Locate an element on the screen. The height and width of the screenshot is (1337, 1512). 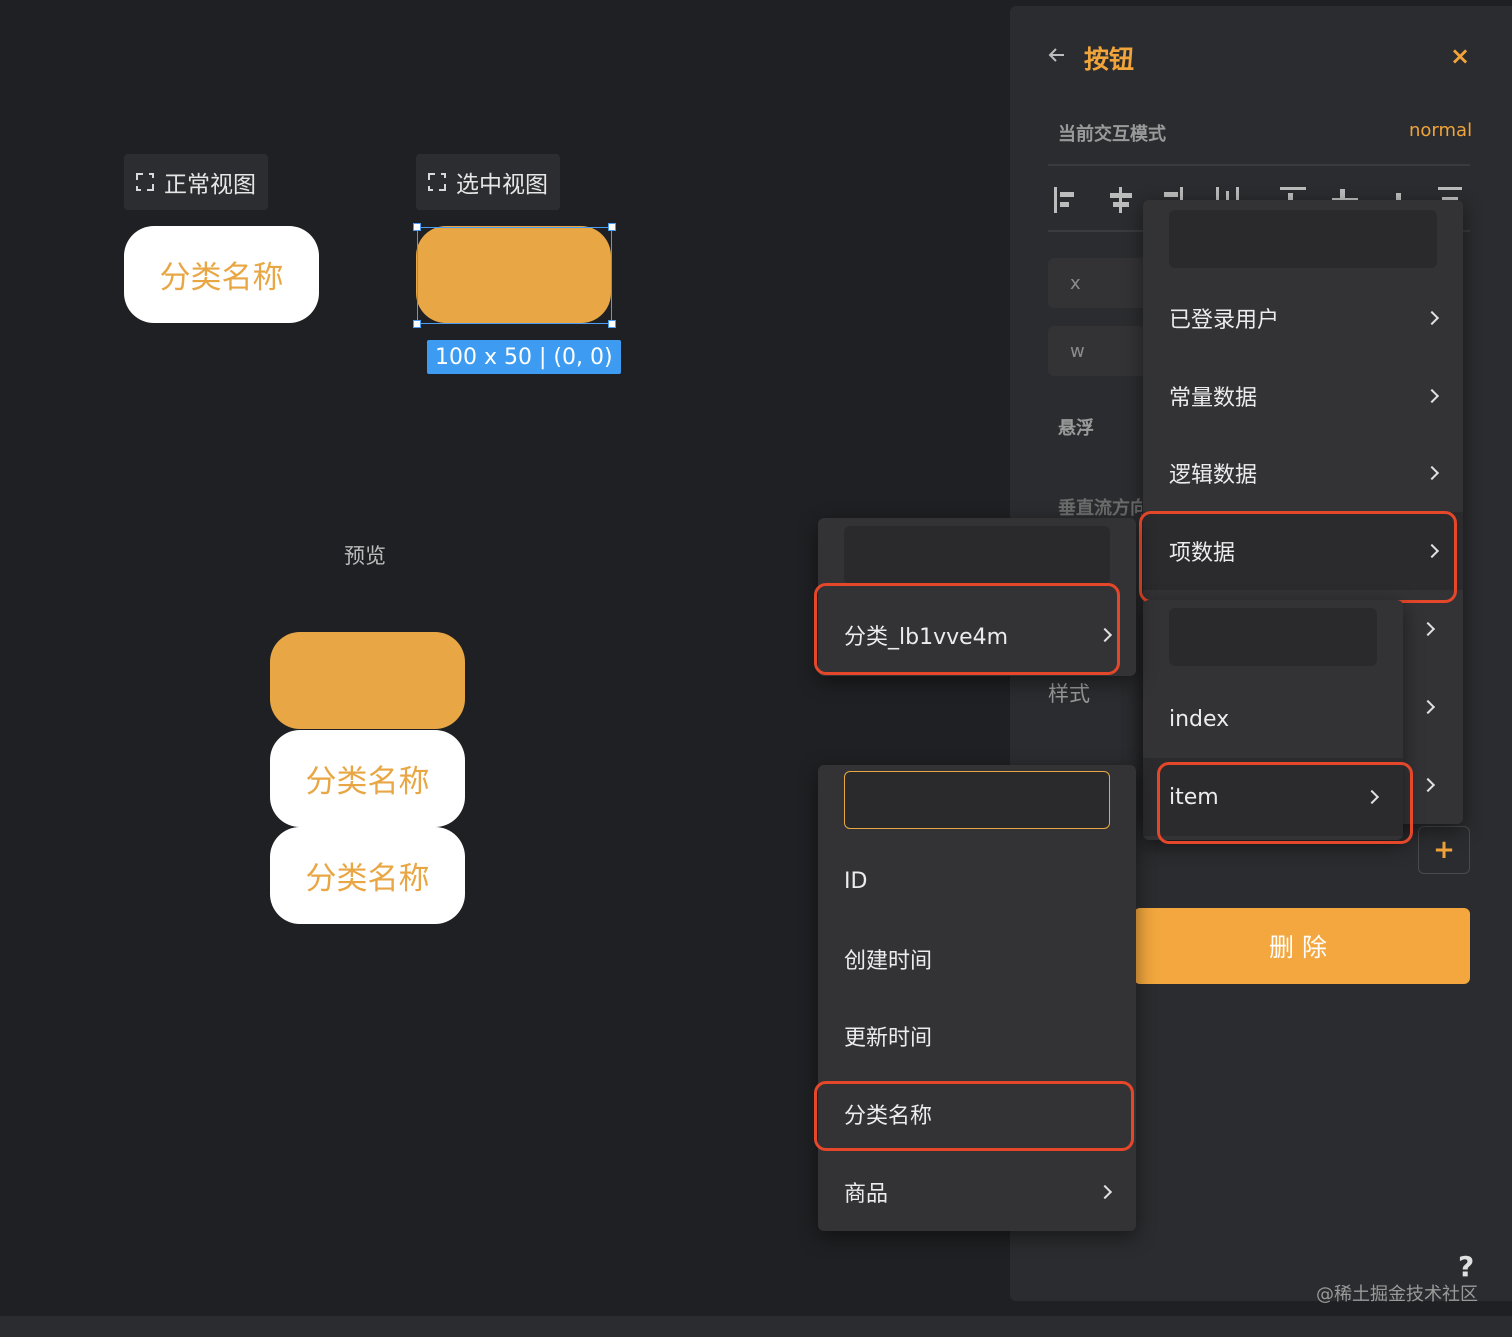
selected-view-label: 选中视图 is located at coordinates (502, 185).